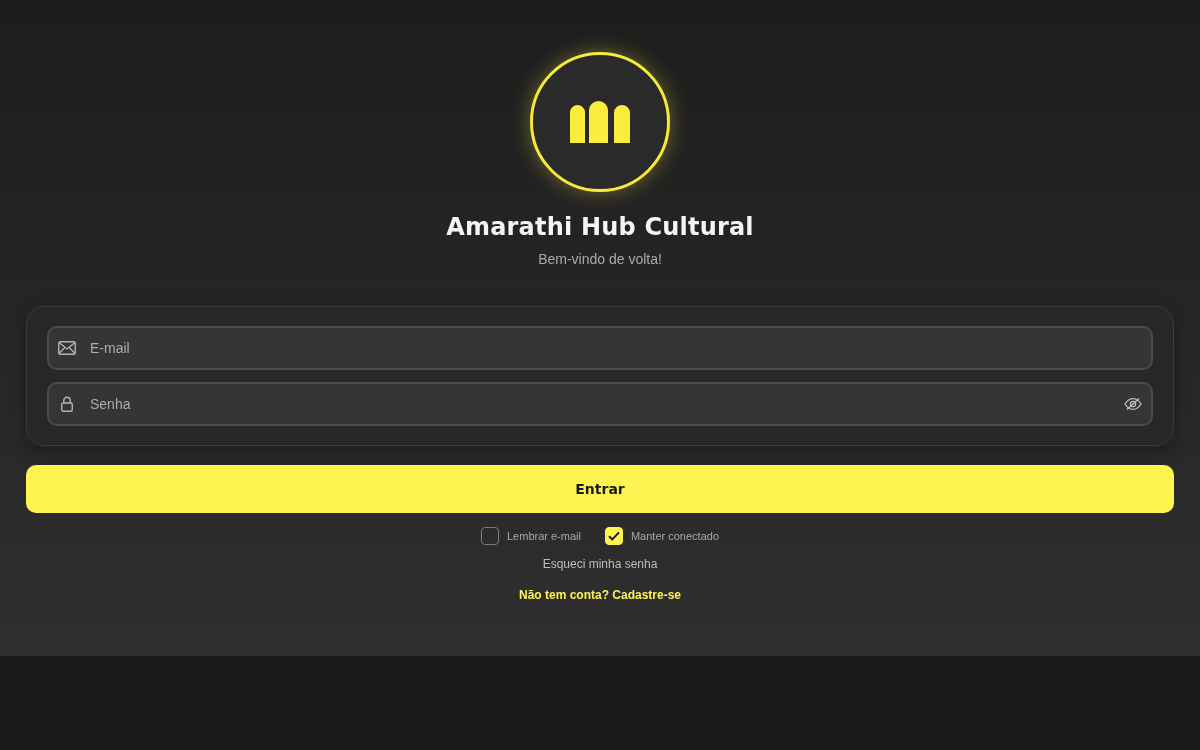  Describe the element at coordinates (674, 536) in the screenshot. I see `checkbox-label: Manter conectado` at that location.